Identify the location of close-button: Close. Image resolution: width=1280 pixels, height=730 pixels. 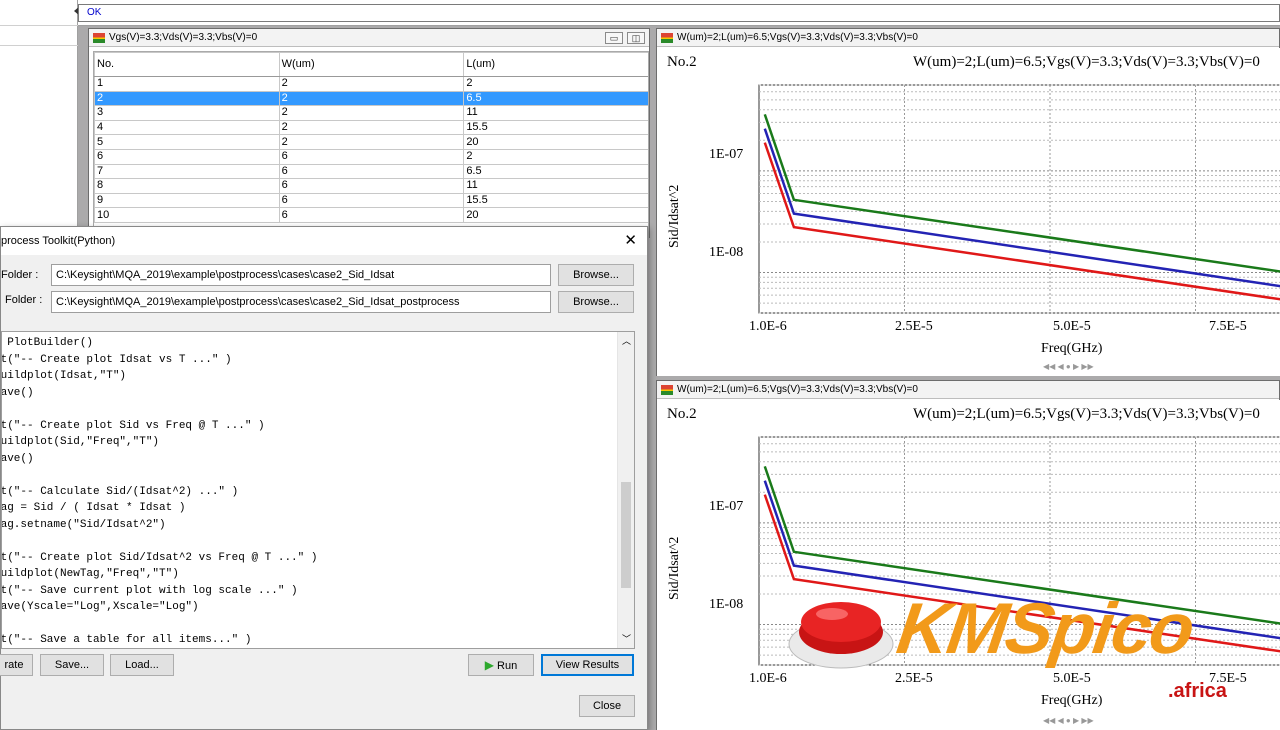
(607, 706).